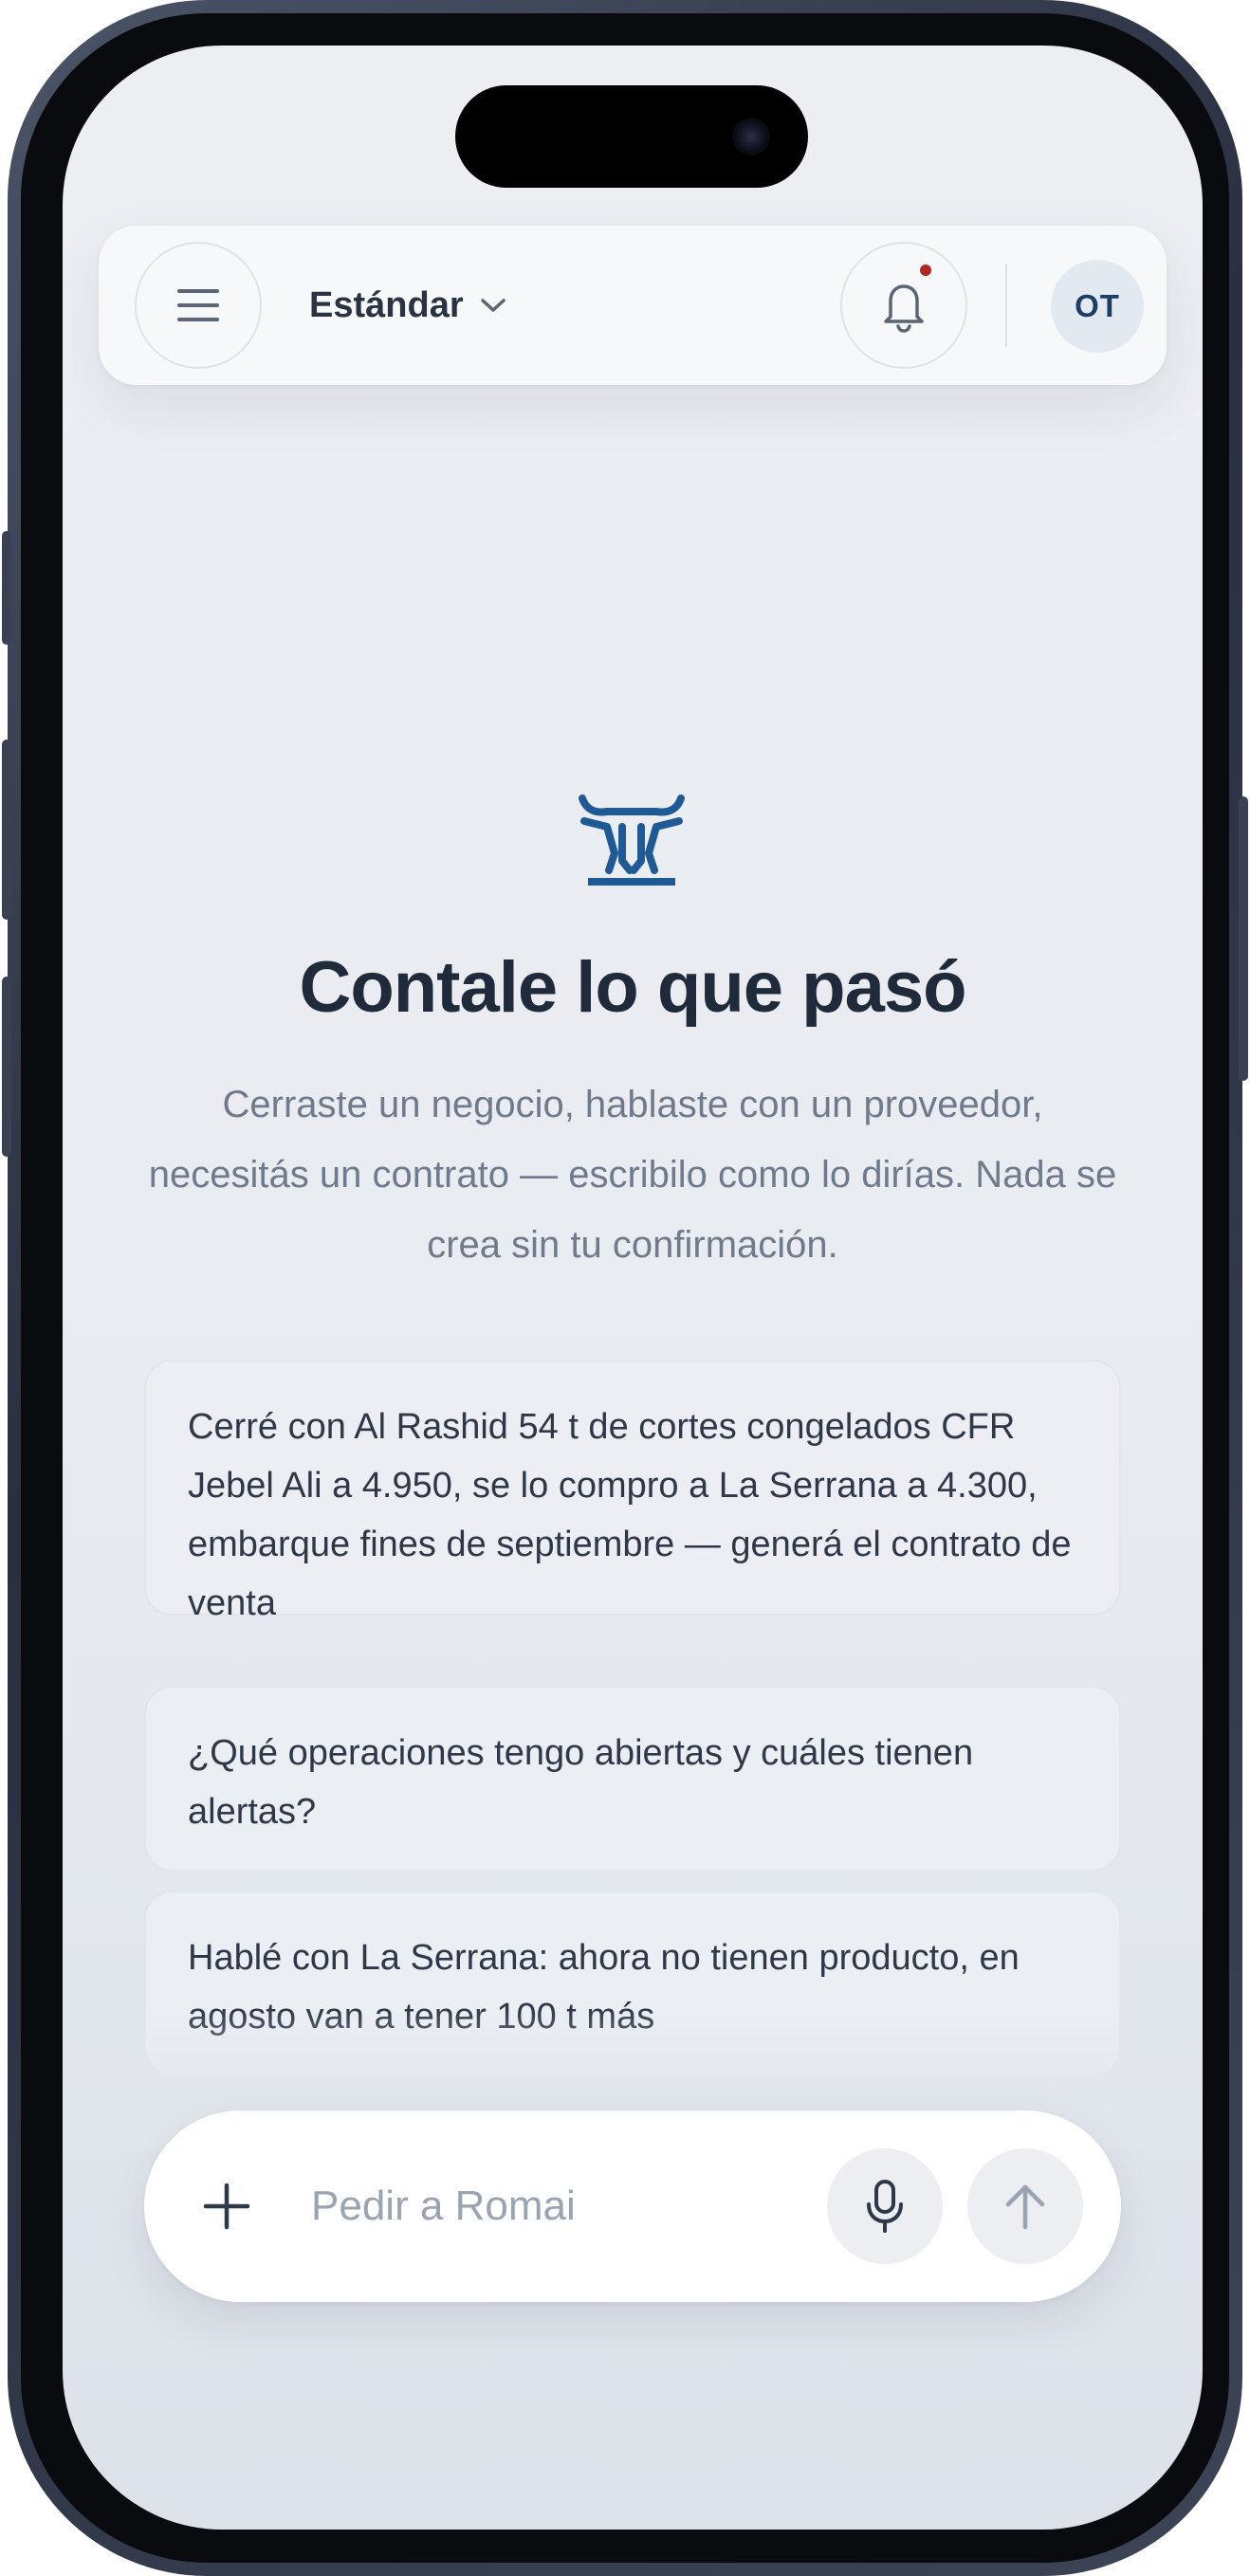 This screenshot has width=1250, height=2576. Describe the element at coordinates (6, 830) in the screenshot. I see `volume-up-button` at that location.